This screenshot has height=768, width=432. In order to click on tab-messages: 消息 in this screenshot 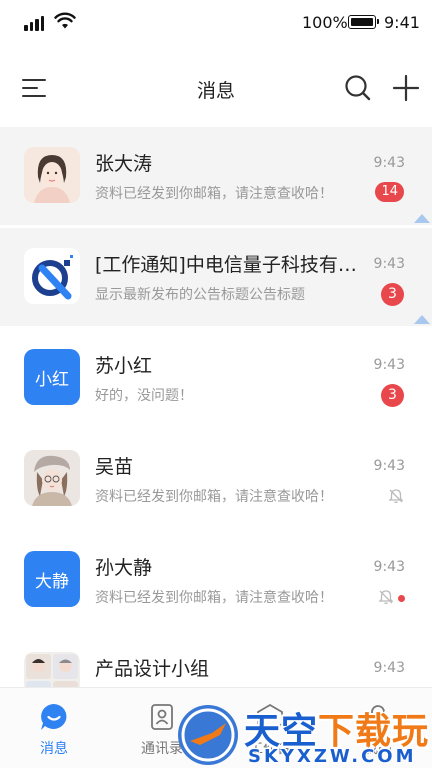, I will do `click(54, 728)`.